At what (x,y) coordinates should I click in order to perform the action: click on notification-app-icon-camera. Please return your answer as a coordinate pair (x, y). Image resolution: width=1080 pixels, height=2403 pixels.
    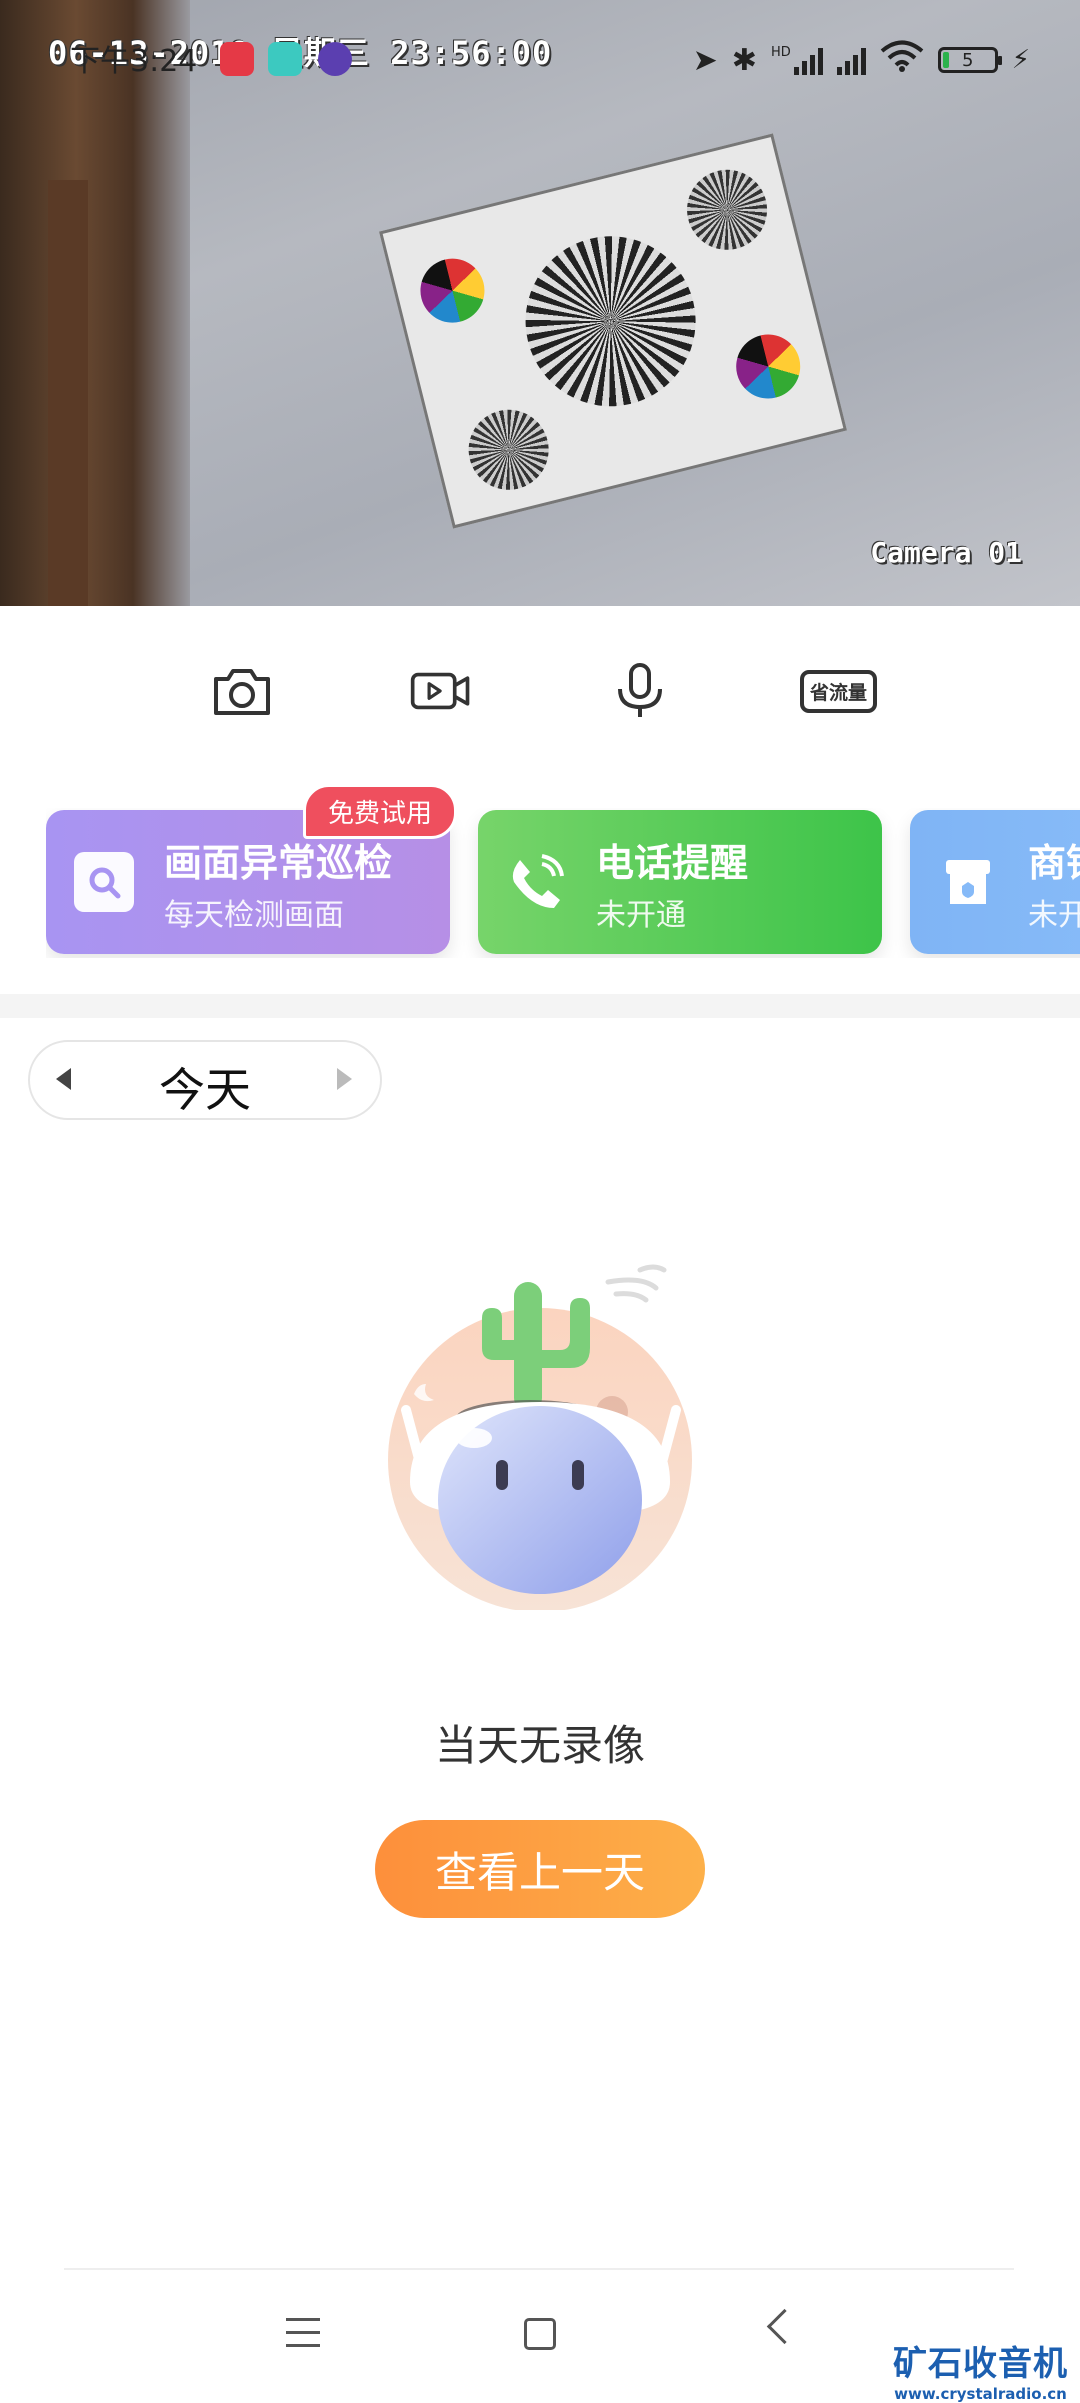
    Looking at the image, I should click on (335, 59).